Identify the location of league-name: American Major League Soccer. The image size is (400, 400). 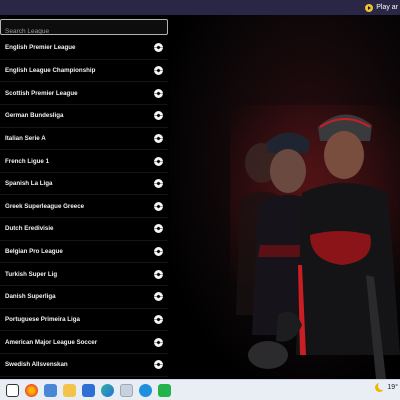
(51, 342).